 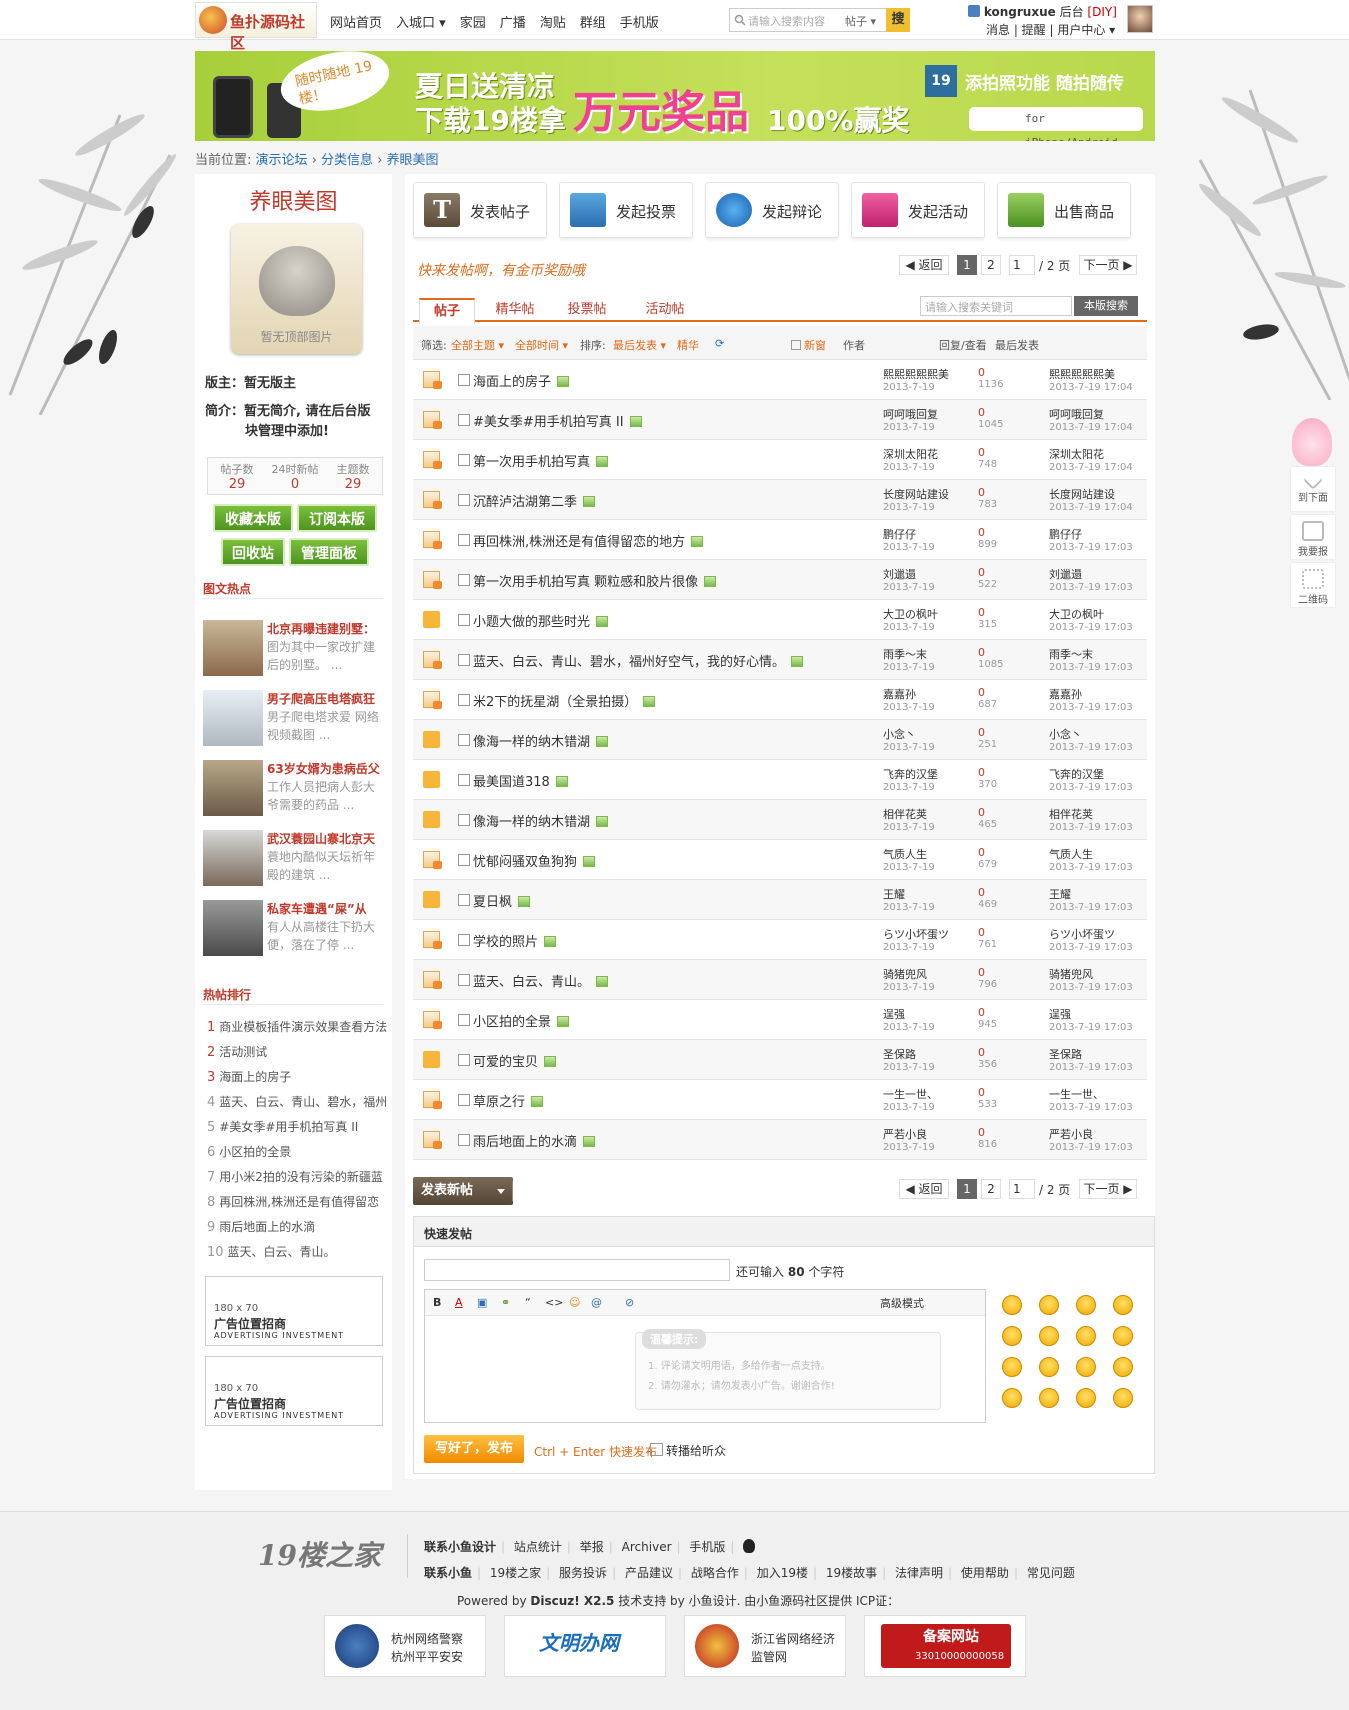 I want to click on table-row: 可爱的宝贝 圣保路 2013-7-19 0 356 圣保路 2013-7-19 17:03, so click(x=780, y=1060).